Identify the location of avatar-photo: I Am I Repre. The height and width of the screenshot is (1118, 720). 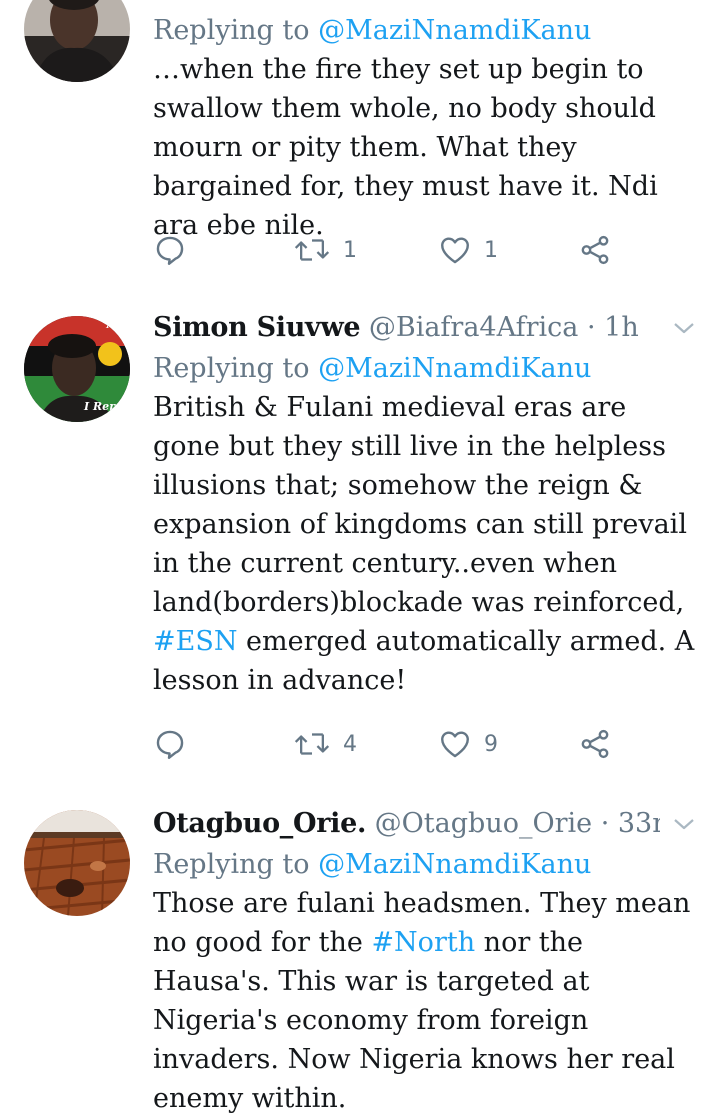
(77, 369).